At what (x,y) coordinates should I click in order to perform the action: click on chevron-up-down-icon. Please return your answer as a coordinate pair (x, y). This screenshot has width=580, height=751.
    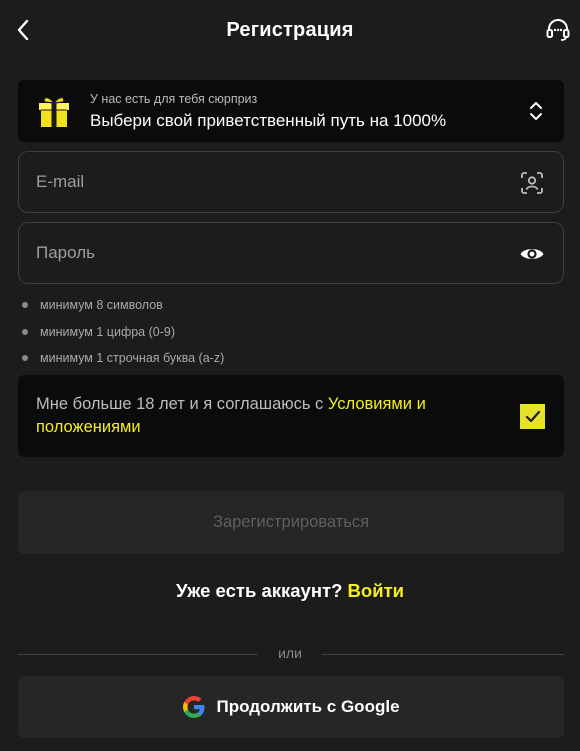
    Looking at the image, I should click on (536, 111).